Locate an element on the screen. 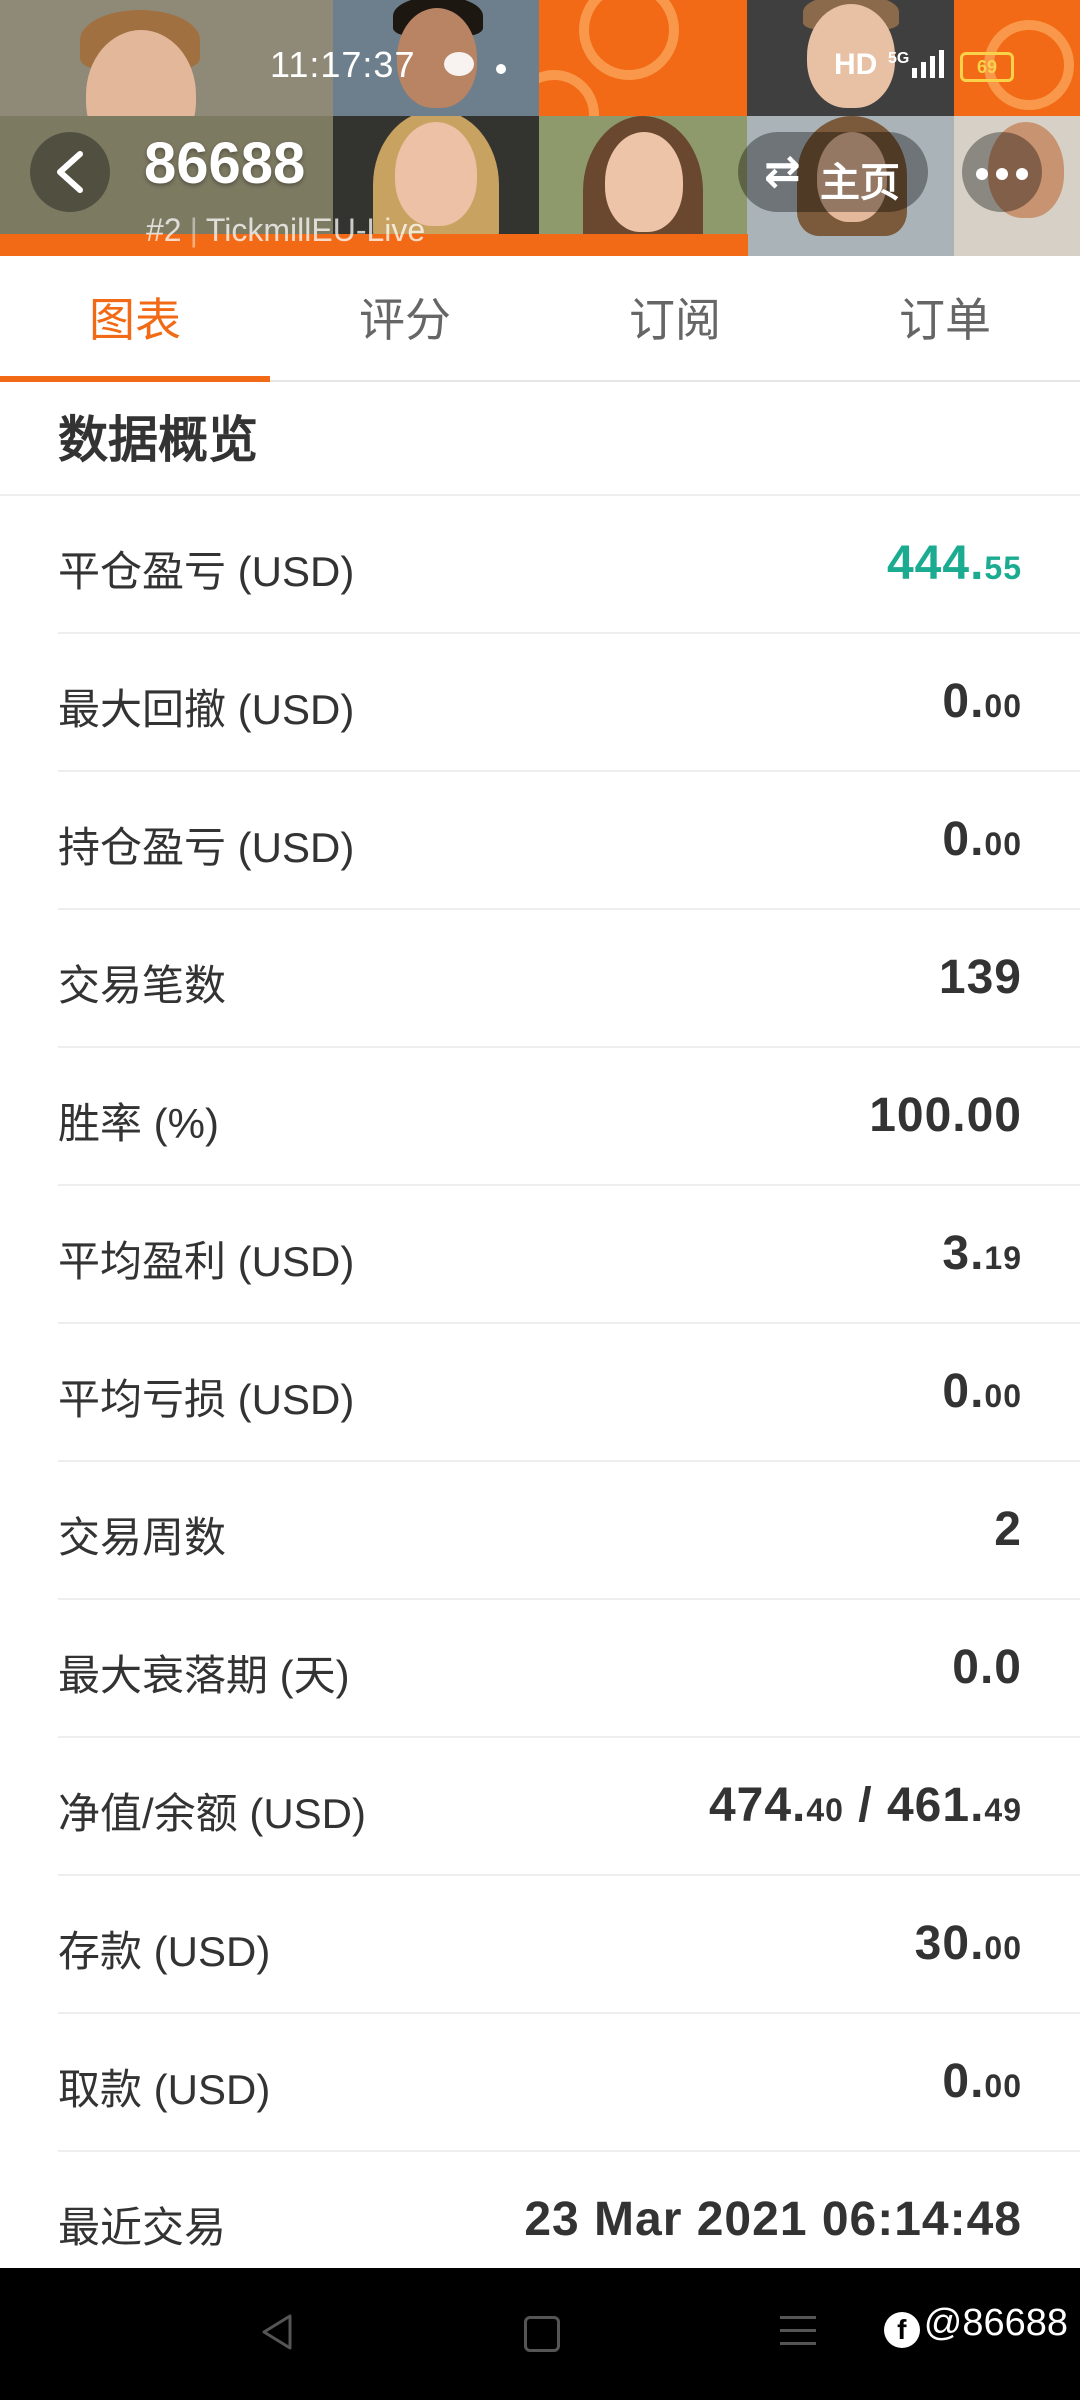 This screenshot has height=2400, width=1080. status-bar: 11:17:37 HD 5G 69 is located at coordinates (540, 69).